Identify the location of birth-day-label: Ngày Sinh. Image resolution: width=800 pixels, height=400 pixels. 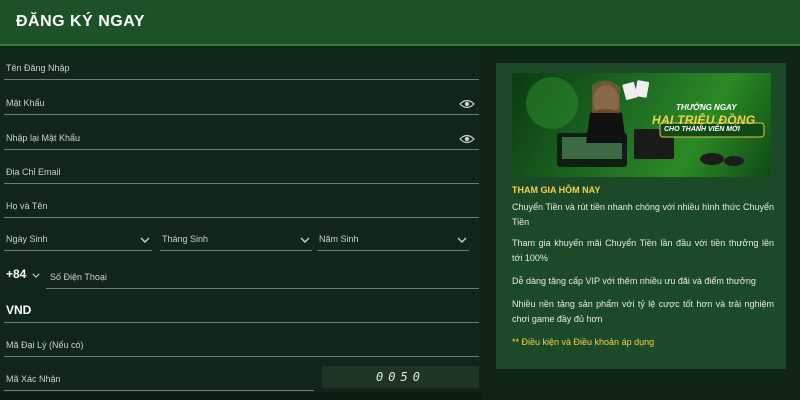
(27, 239).